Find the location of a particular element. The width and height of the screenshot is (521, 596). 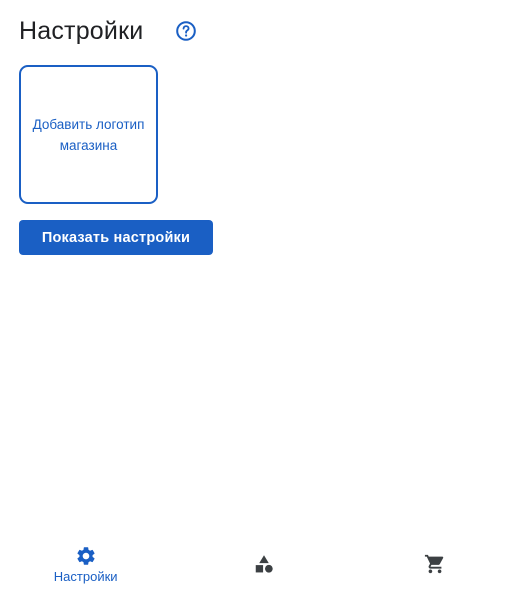

nav-item-settings: Настройки is located at coordinates (89, 564).